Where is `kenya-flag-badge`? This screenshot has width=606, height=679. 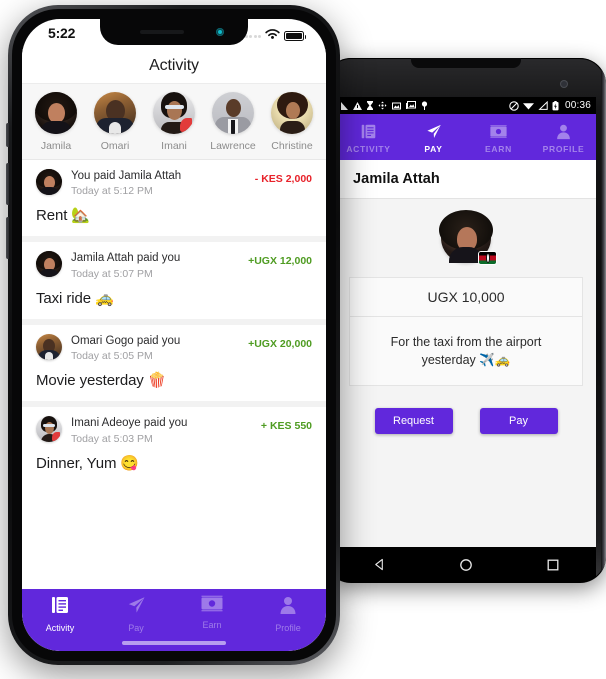 kenya-flag-badge is located at coordinates (487, 258).